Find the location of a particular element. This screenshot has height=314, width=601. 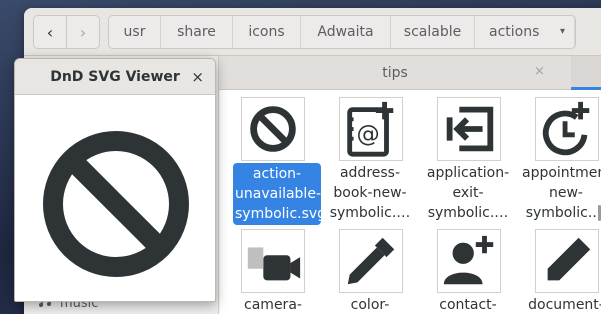

path-crumb-scalable: scalable is located at coordinates (433, 32).